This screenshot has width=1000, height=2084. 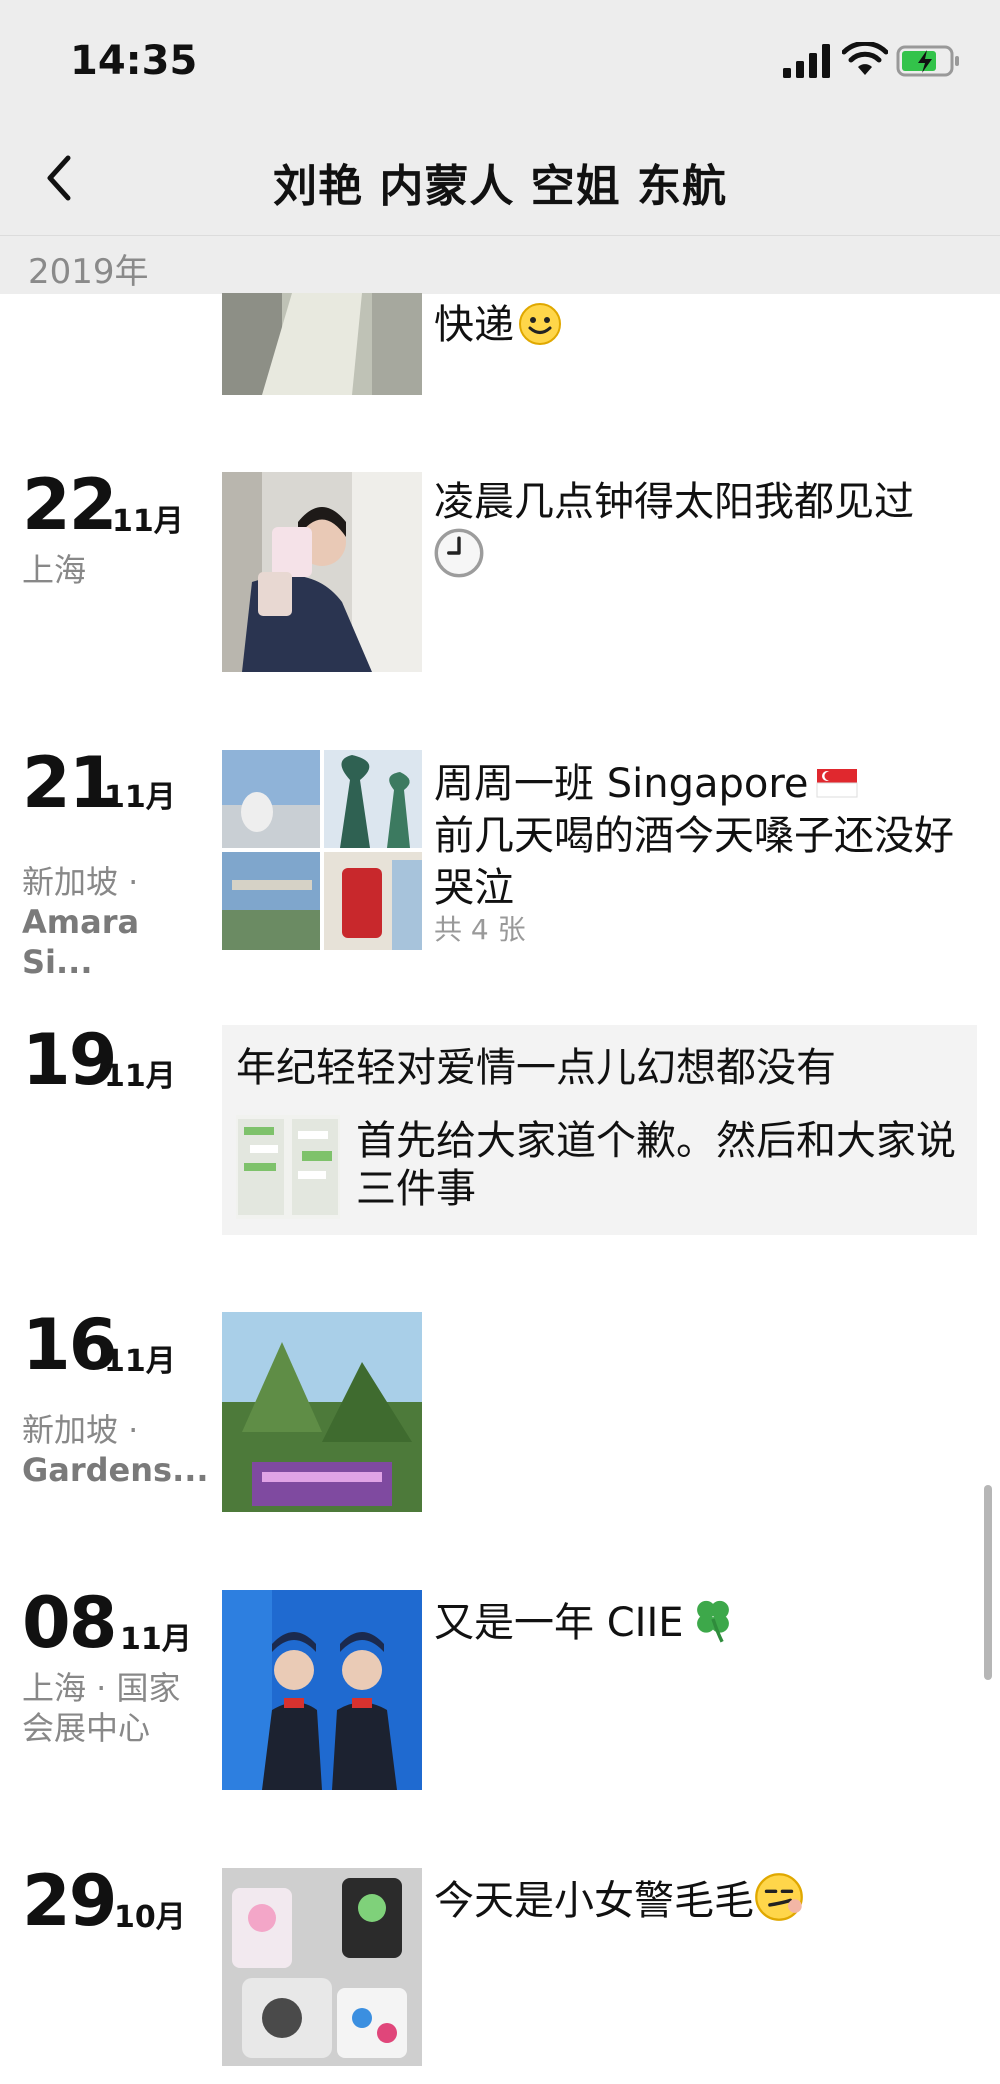 I want to click on article-thumbnail, so click(x=288, y=1167).